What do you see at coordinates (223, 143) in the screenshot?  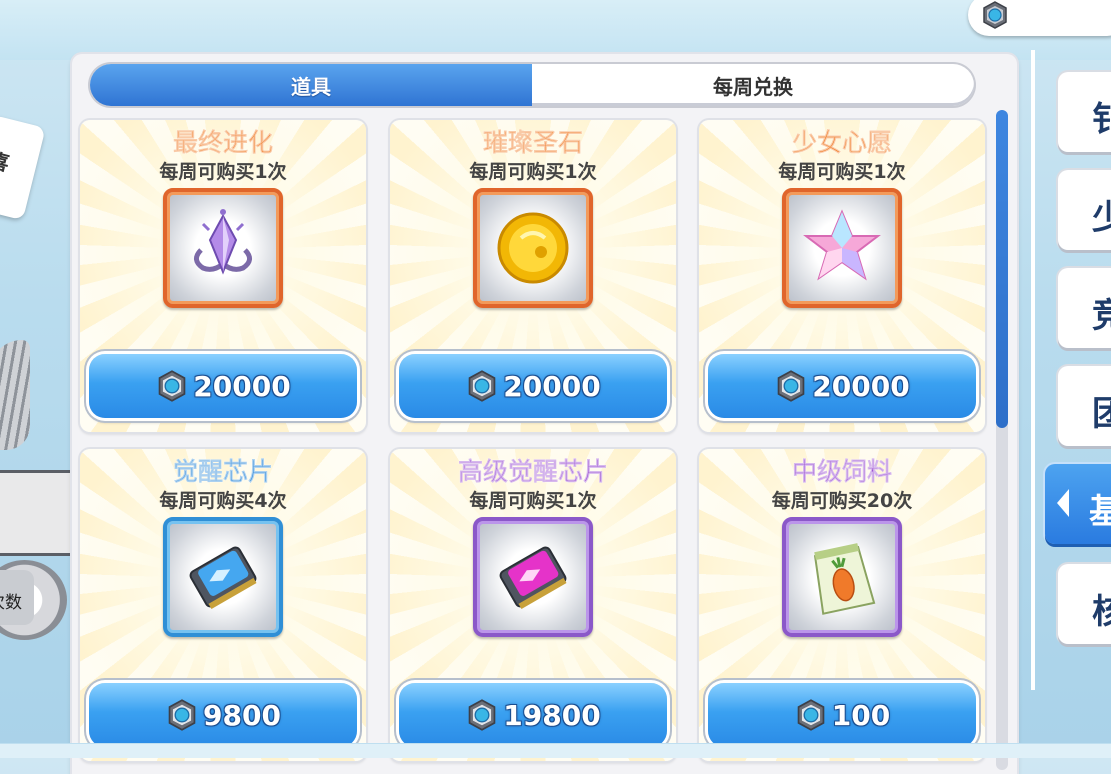 I see `item-name: 最终进化` at bounding box center [223, 143].